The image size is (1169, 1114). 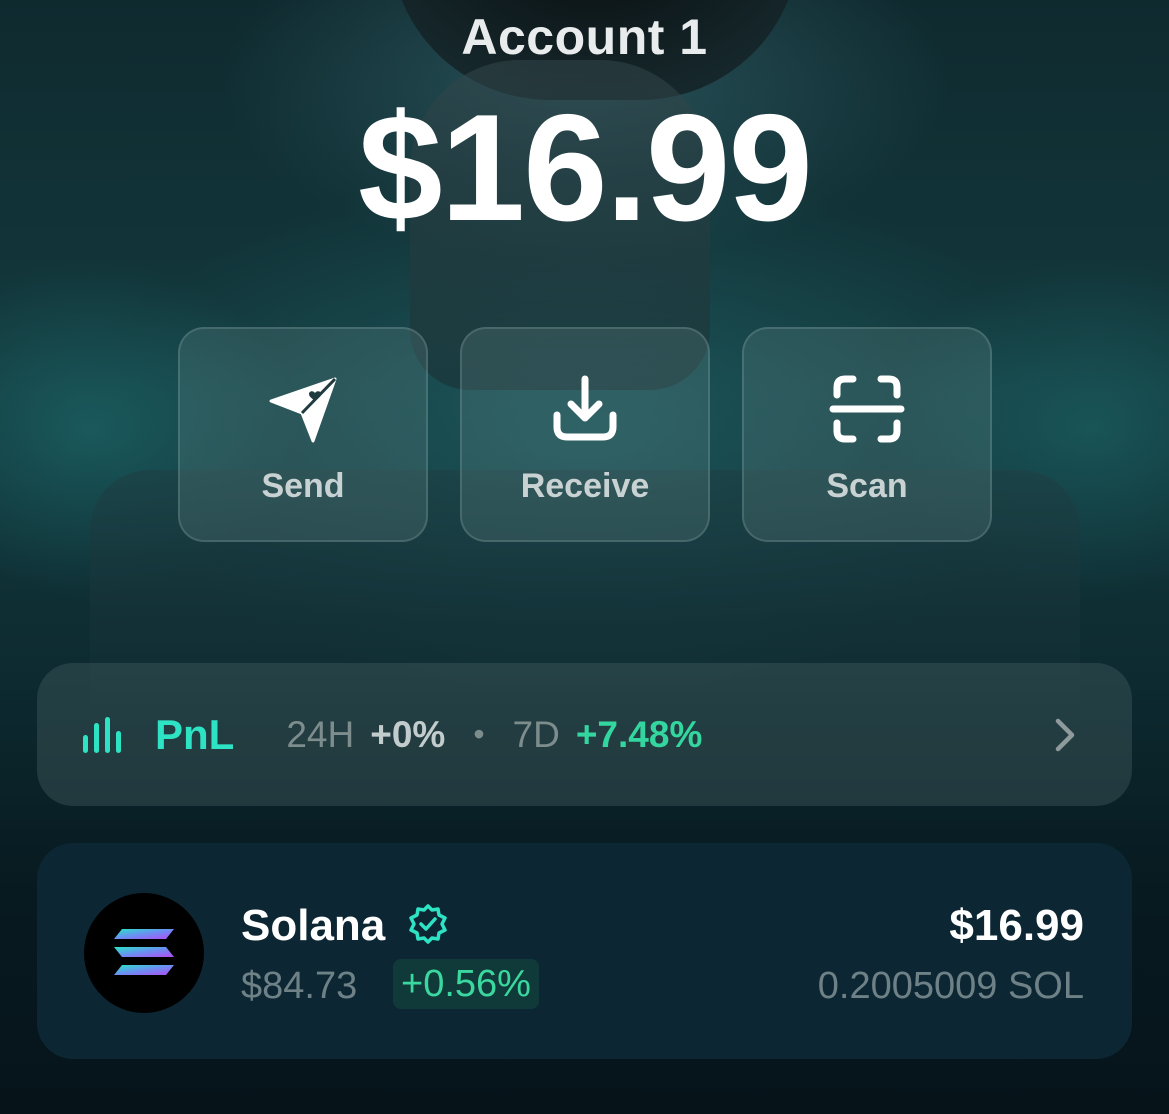 I want to click on send-button: Send, so click(x=303, y=434).